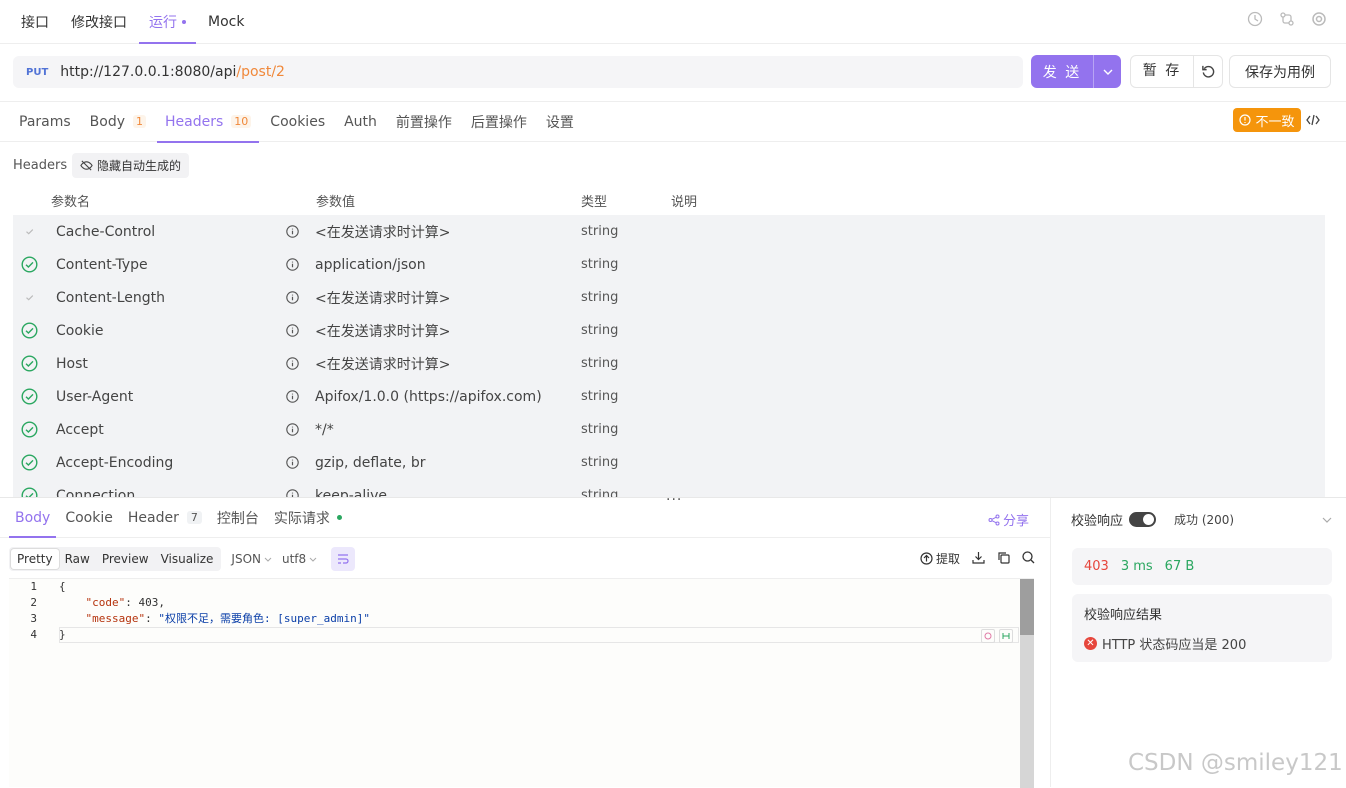 This screenshot has height=788, width=1346. I want to click on hide-auto-generated-button: 隐藏自动生成的, so click(131, 165).